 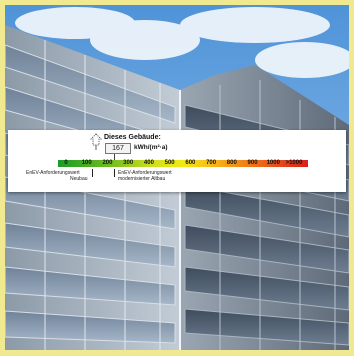 What do you see at coordinates (66, 163) in the screenshot?
I see `scale-tick: 0` at bounding box center [66, 163].